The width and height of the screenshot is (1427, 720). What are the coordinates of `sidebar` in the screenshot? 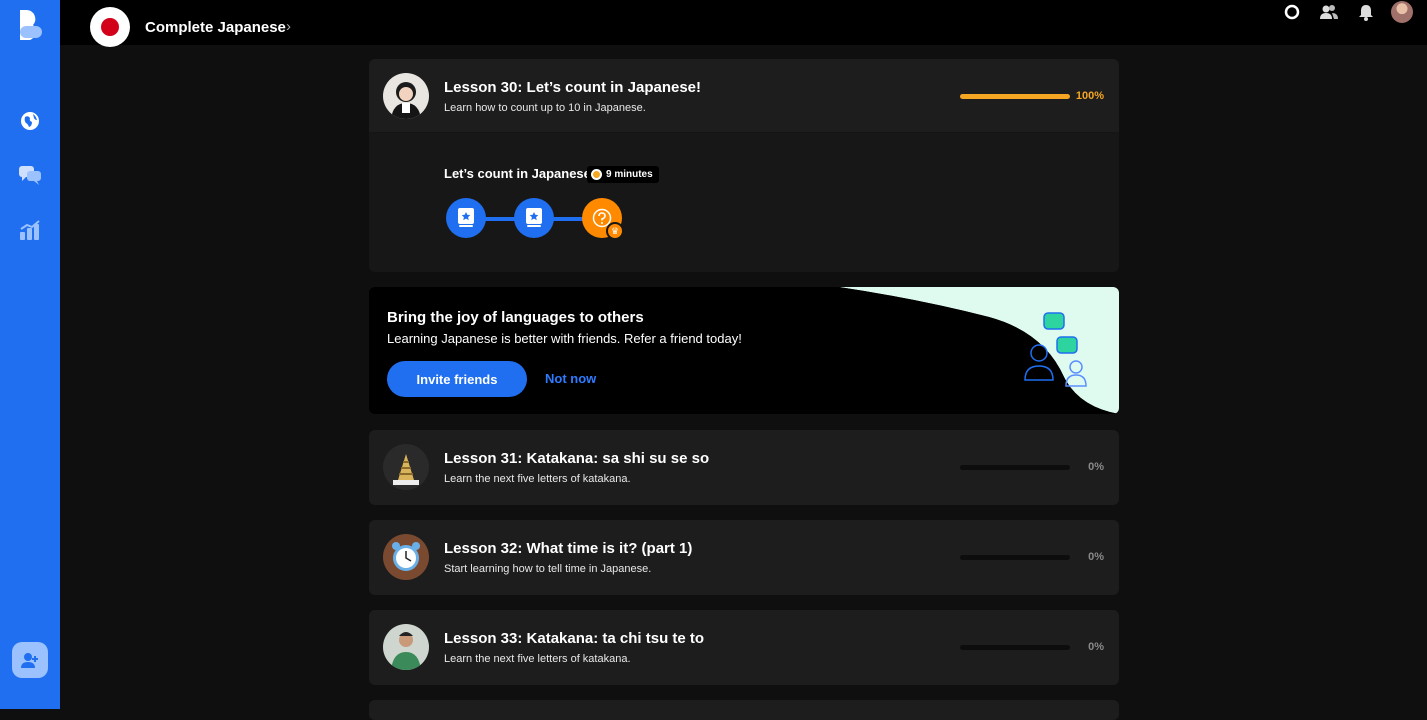 It's located at (30, 354).